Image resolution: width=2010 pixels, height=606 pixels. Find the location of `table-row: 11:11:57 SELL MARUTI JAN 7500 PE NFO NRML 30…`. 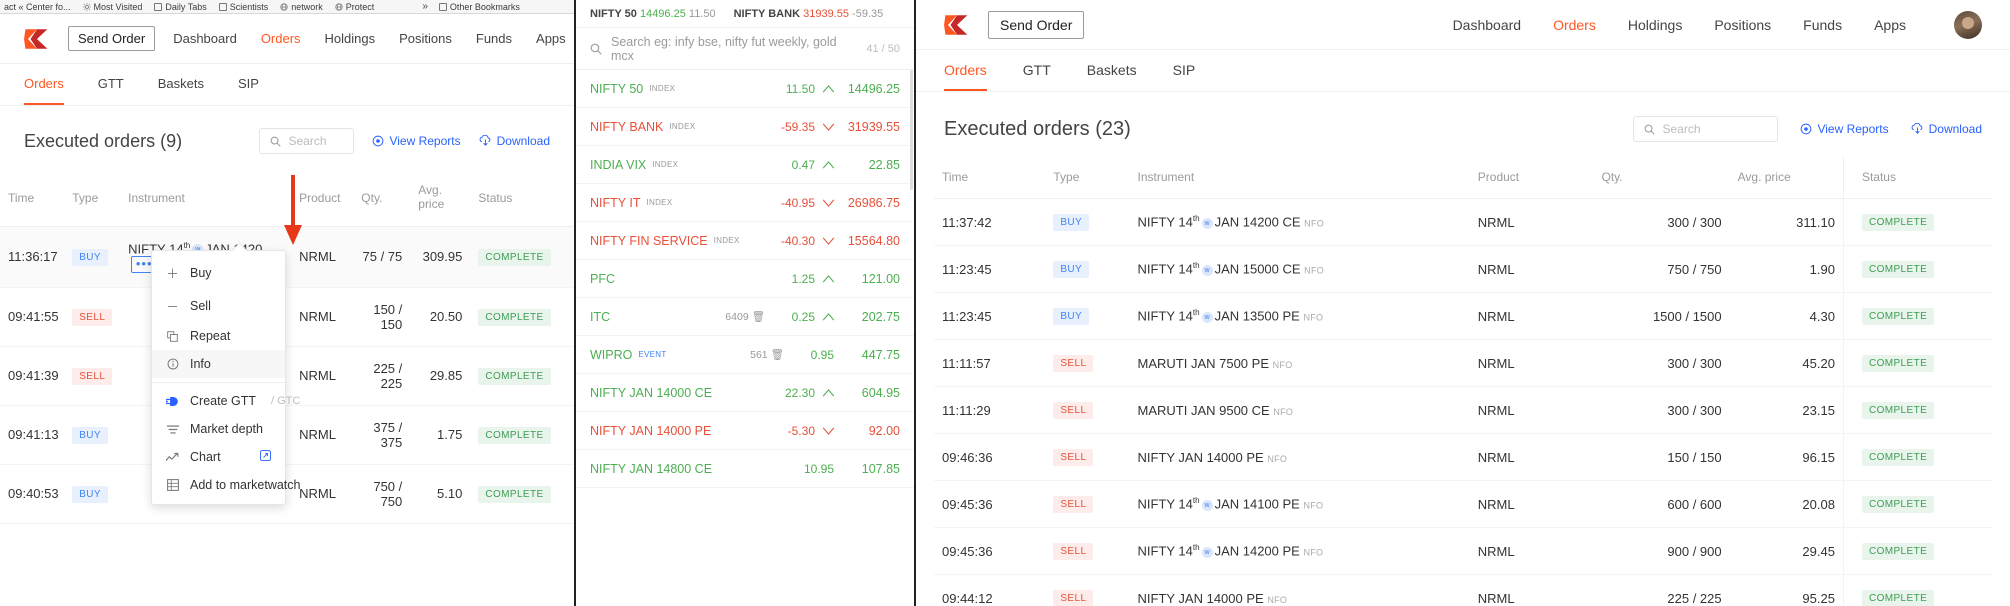

table-row: 11:11:57 SELL MARUTI JAN 7500 PE NFO NRML 30… is located at coordinates (1463, 363).